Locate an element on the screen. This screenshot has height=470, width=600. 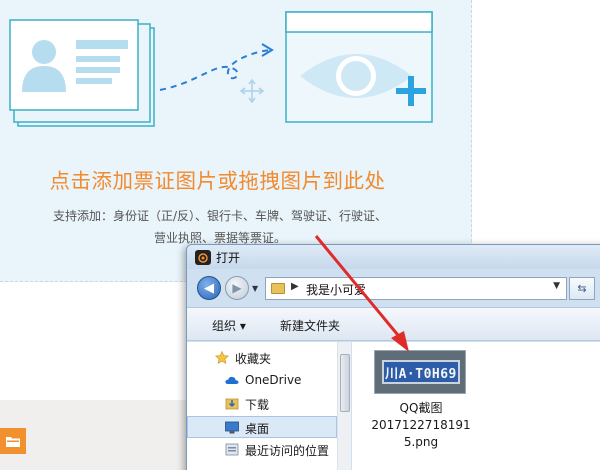
dialog-toolbar: 组织 ▾ 新建文件夹 is located at coordinates (393, 324).